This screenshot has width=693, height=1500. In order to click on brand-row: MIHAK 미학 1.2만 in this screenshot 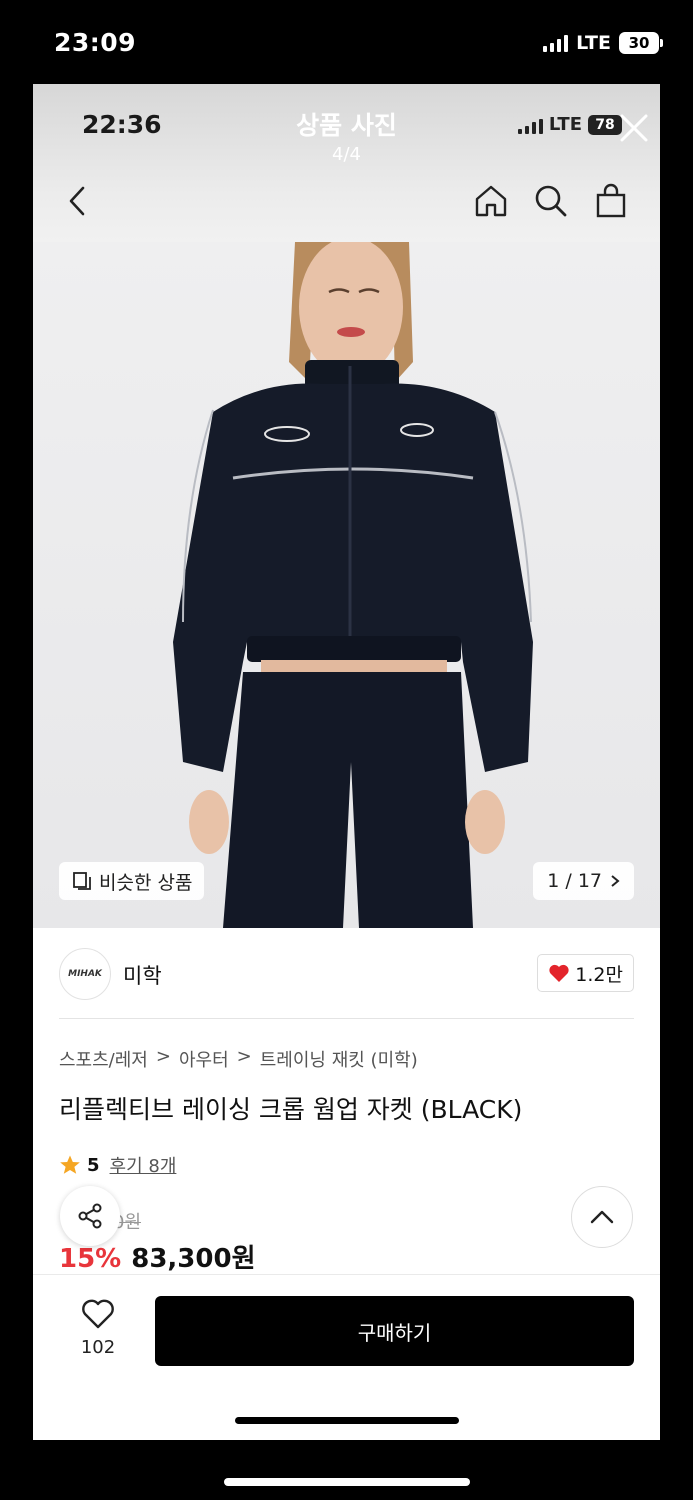, I will do `click(346, 974)`.